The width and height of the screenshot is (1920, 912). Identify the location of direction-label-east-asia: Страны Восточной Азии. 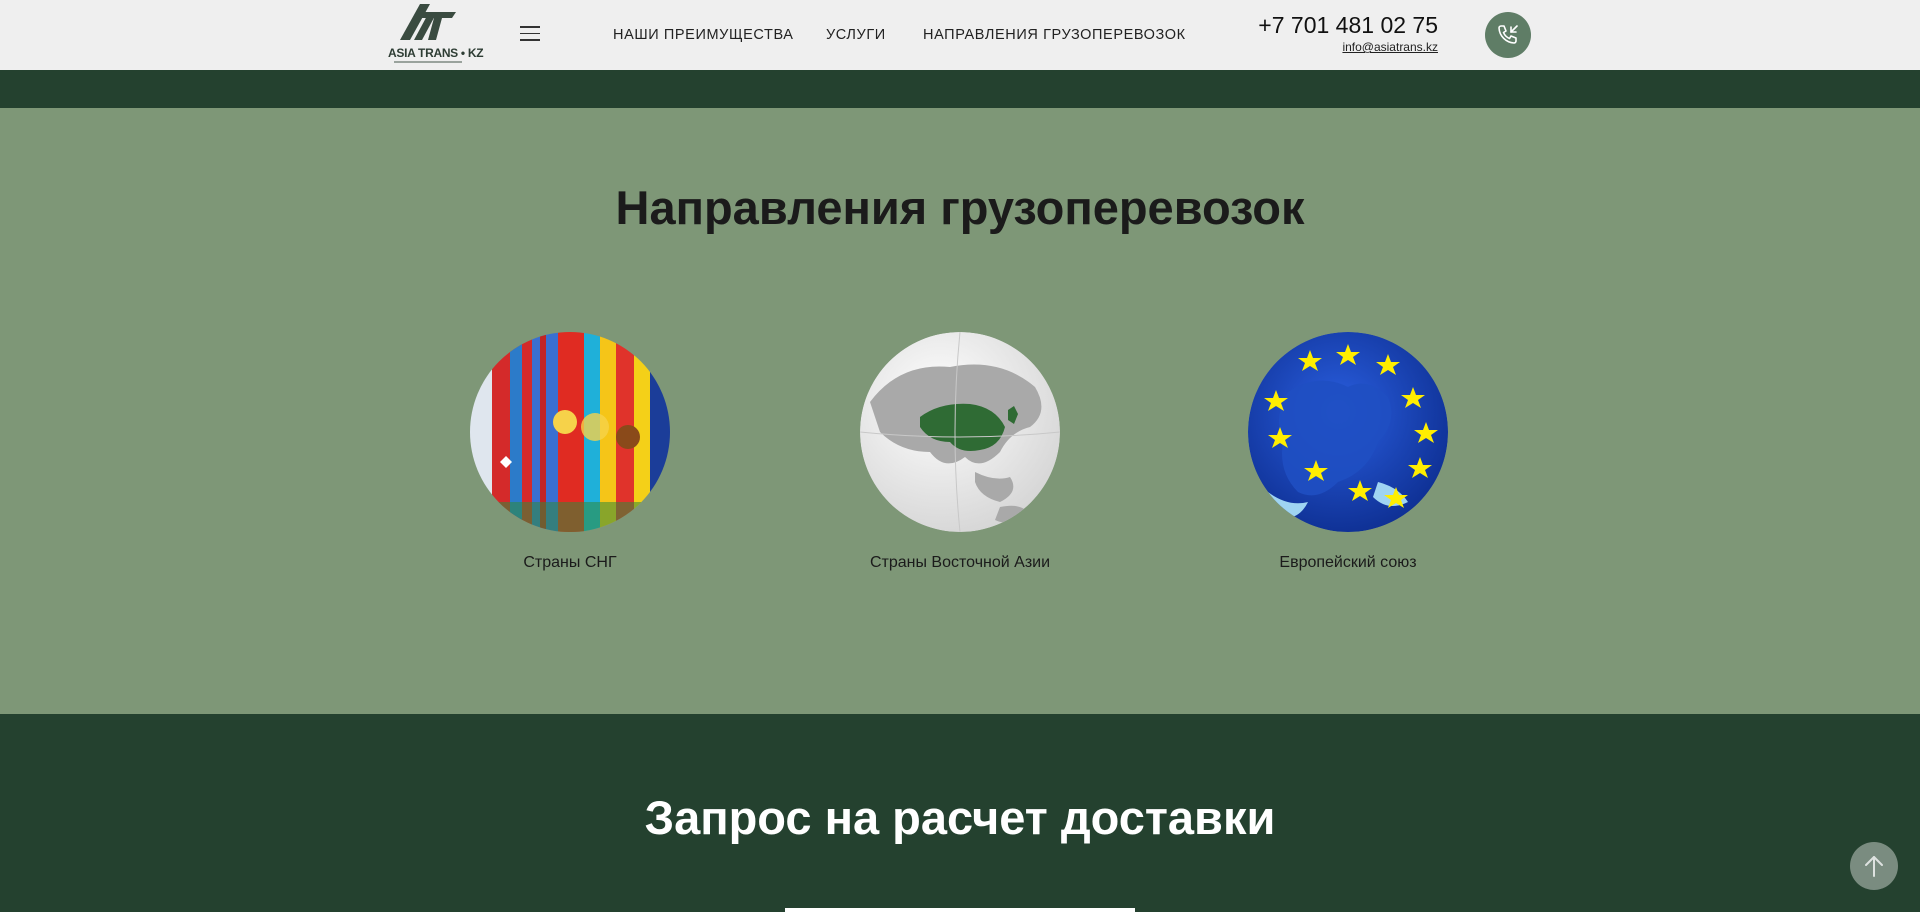
(960, 562).